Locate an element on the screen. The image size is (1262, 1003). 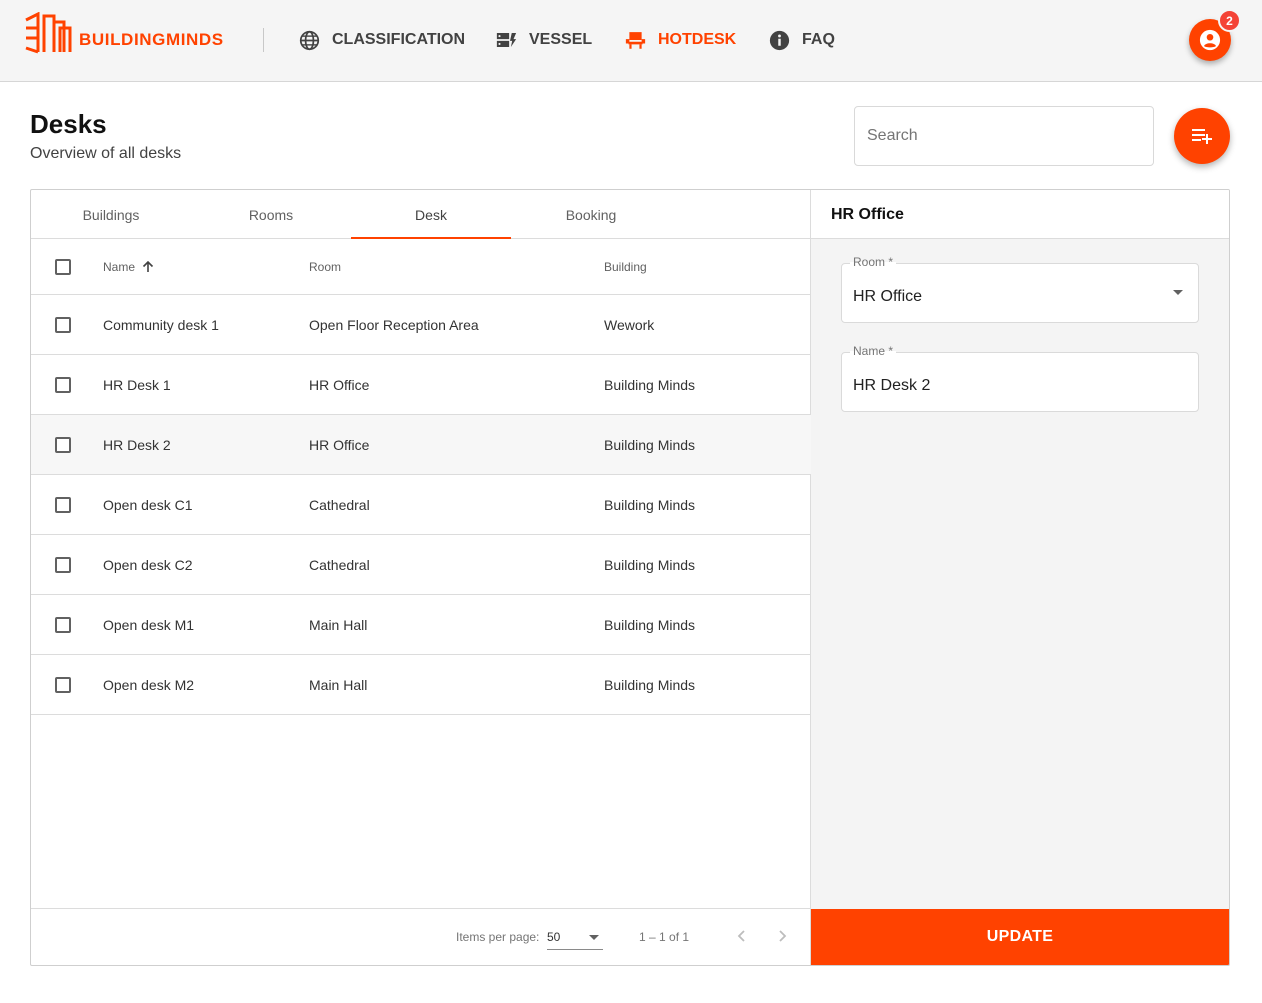
cell-name: Open desk C2 is located at coordinates (148, 564).